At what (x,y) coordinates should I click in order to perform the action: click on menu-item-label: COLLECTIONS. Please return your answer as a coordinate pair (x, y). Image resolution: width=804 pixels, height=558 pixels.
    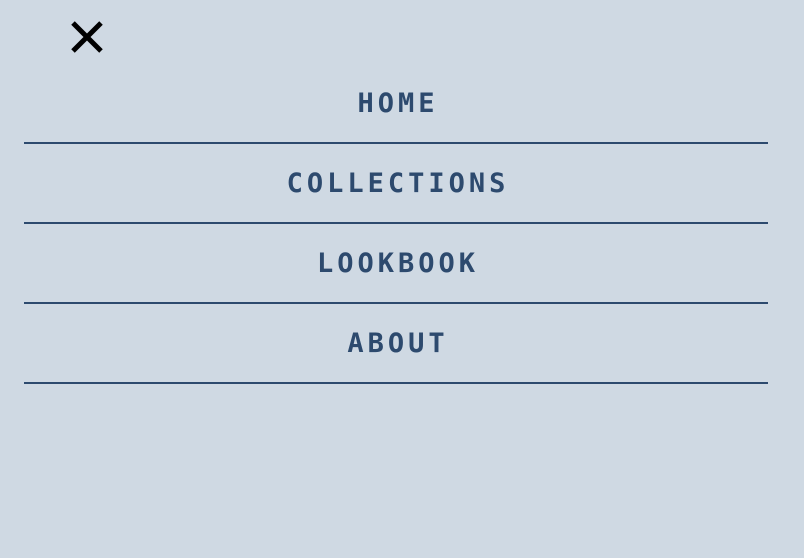
    Looking at the image, I should click on (398, 183).